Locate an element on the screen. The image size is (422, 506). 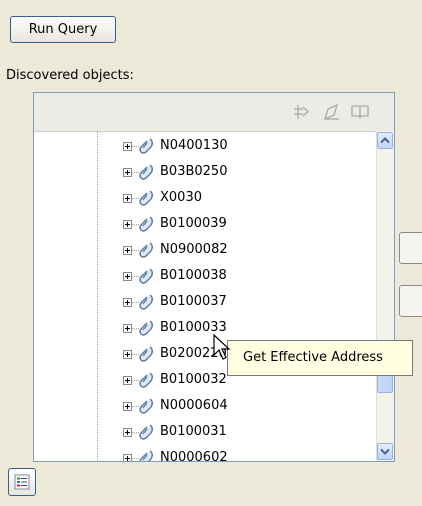
tree-item: B0100039 is located at coordinates (194, 225).